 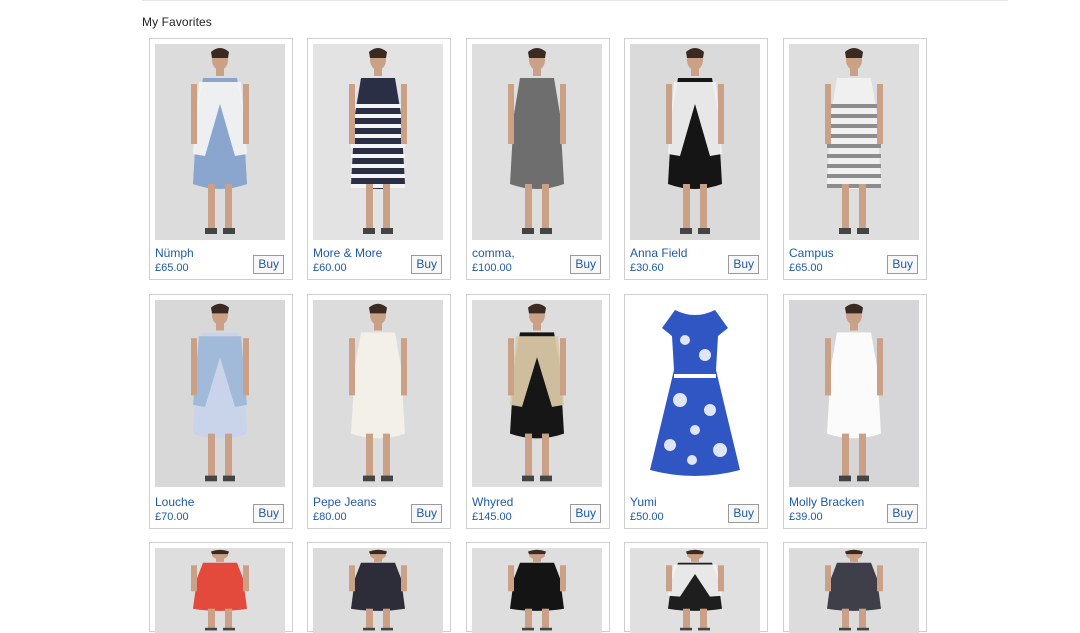 I want to click on product-brand-link: Anna Field, so click(x=658, y=253).